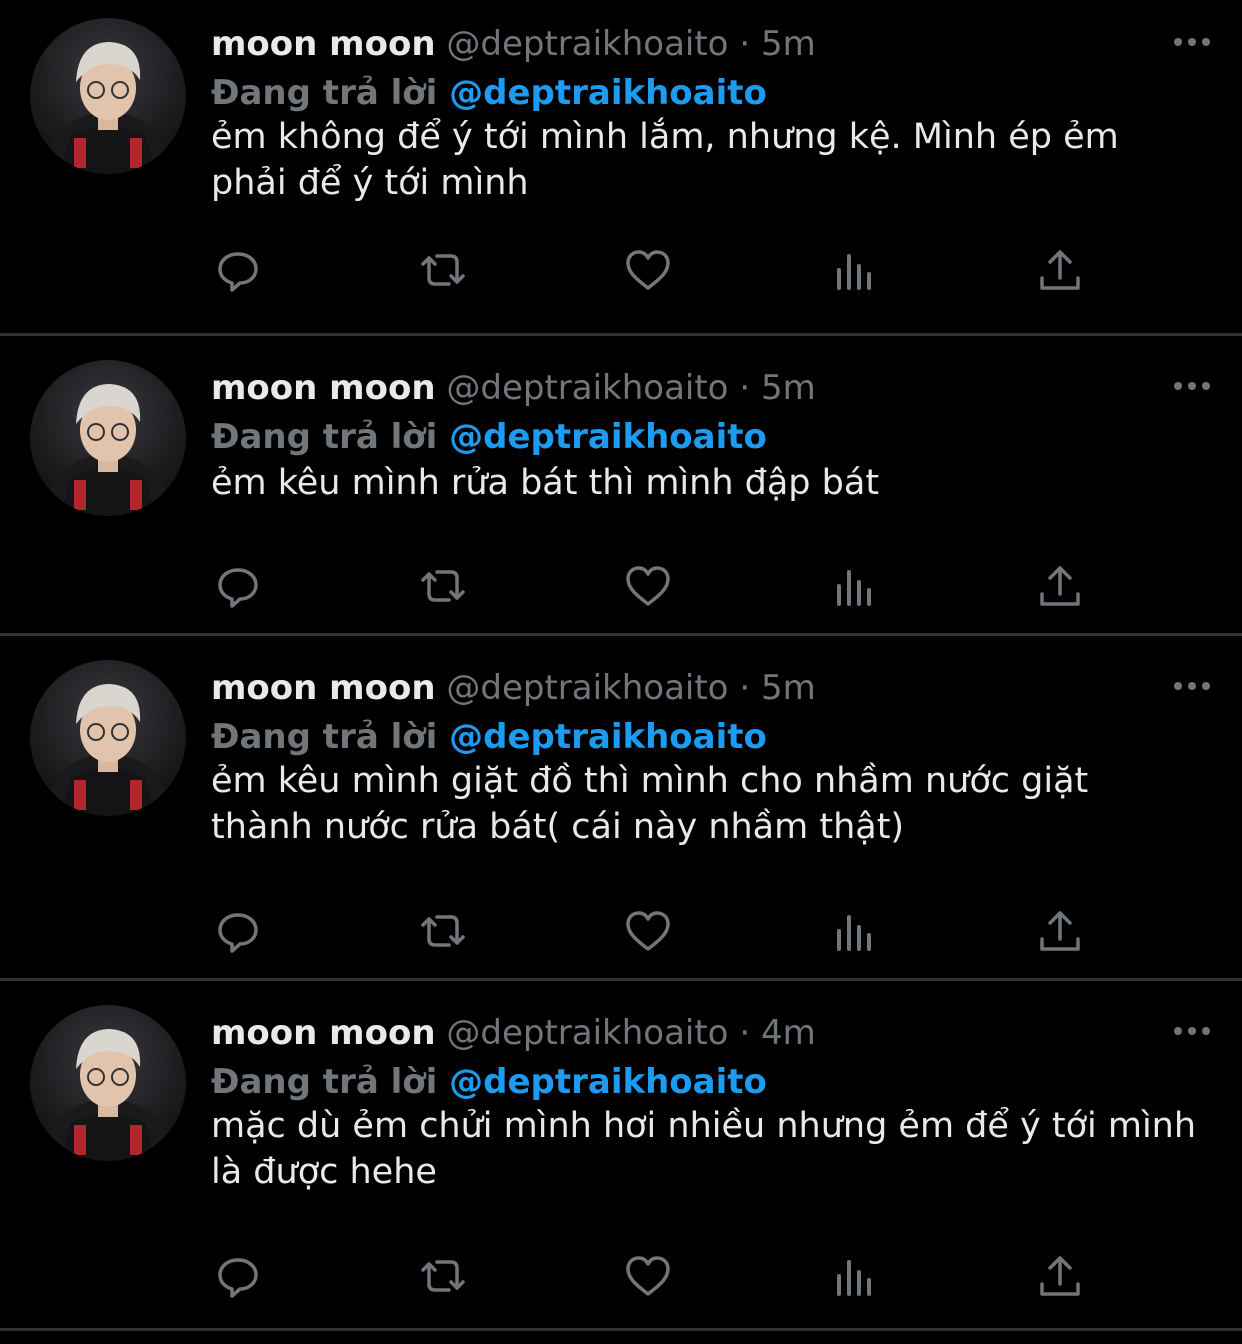 The width and height of the screenshot is (1242, 1344). What do you see at coordinates (545, 483) in the screenshot?
I see `tweet-text: ẻm kêu mình rửa bát thì mình đập bát` at bounding box center [545, 483].